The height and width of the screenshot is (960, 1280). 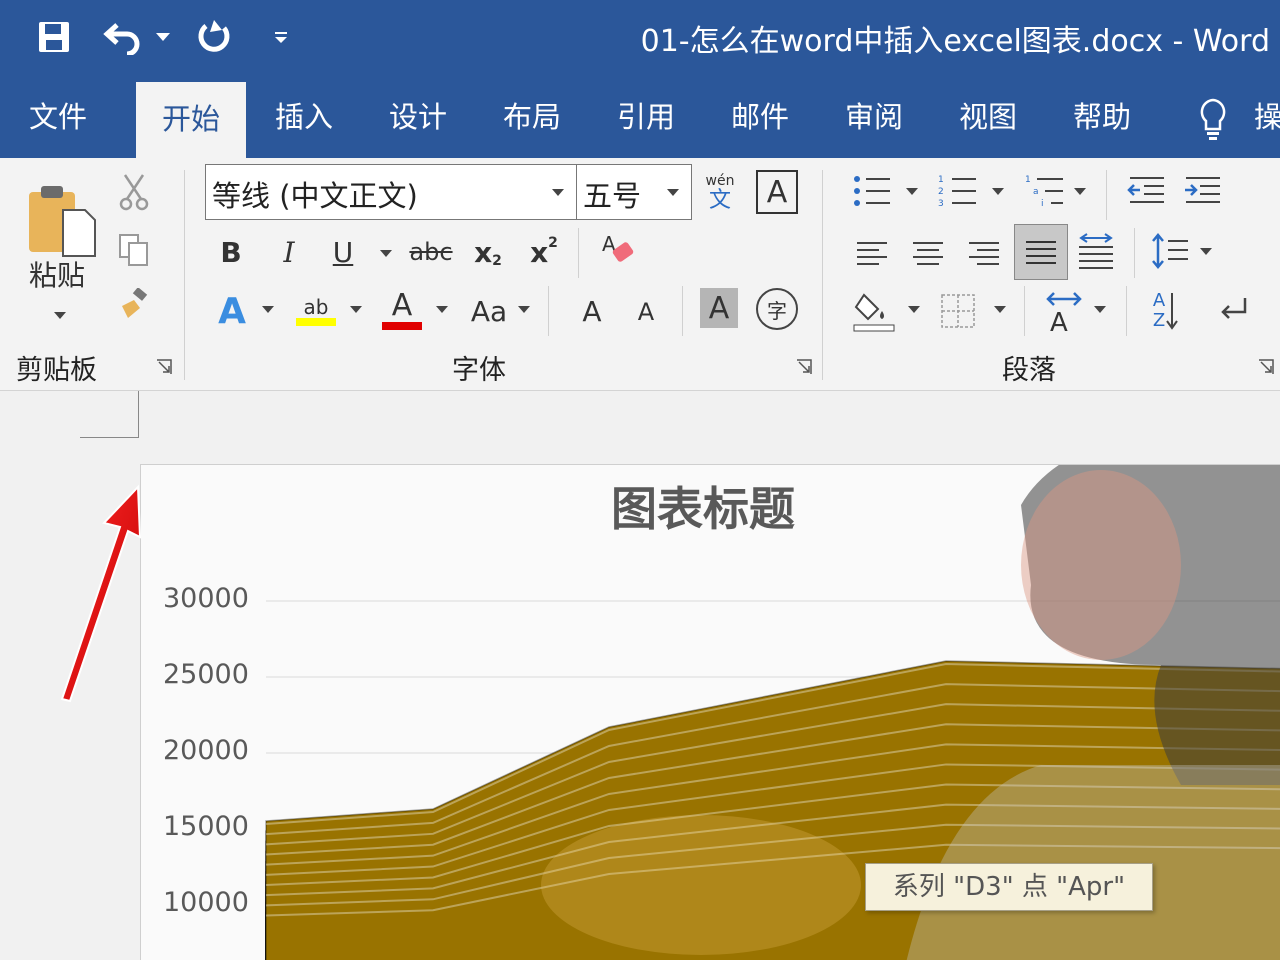 I want to click on tab-insert: 插入, so click(x=304, y=119).